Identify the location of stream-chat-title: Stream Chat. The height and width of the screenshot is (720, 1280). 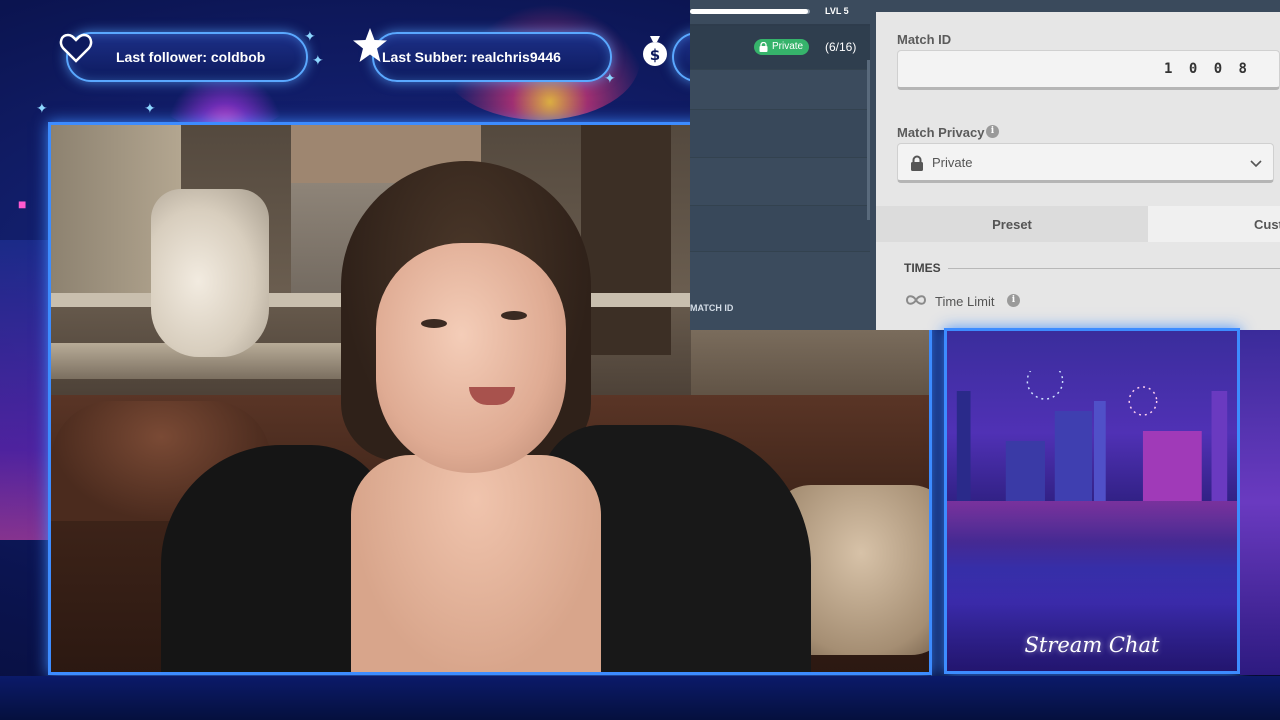
(1092, 645).